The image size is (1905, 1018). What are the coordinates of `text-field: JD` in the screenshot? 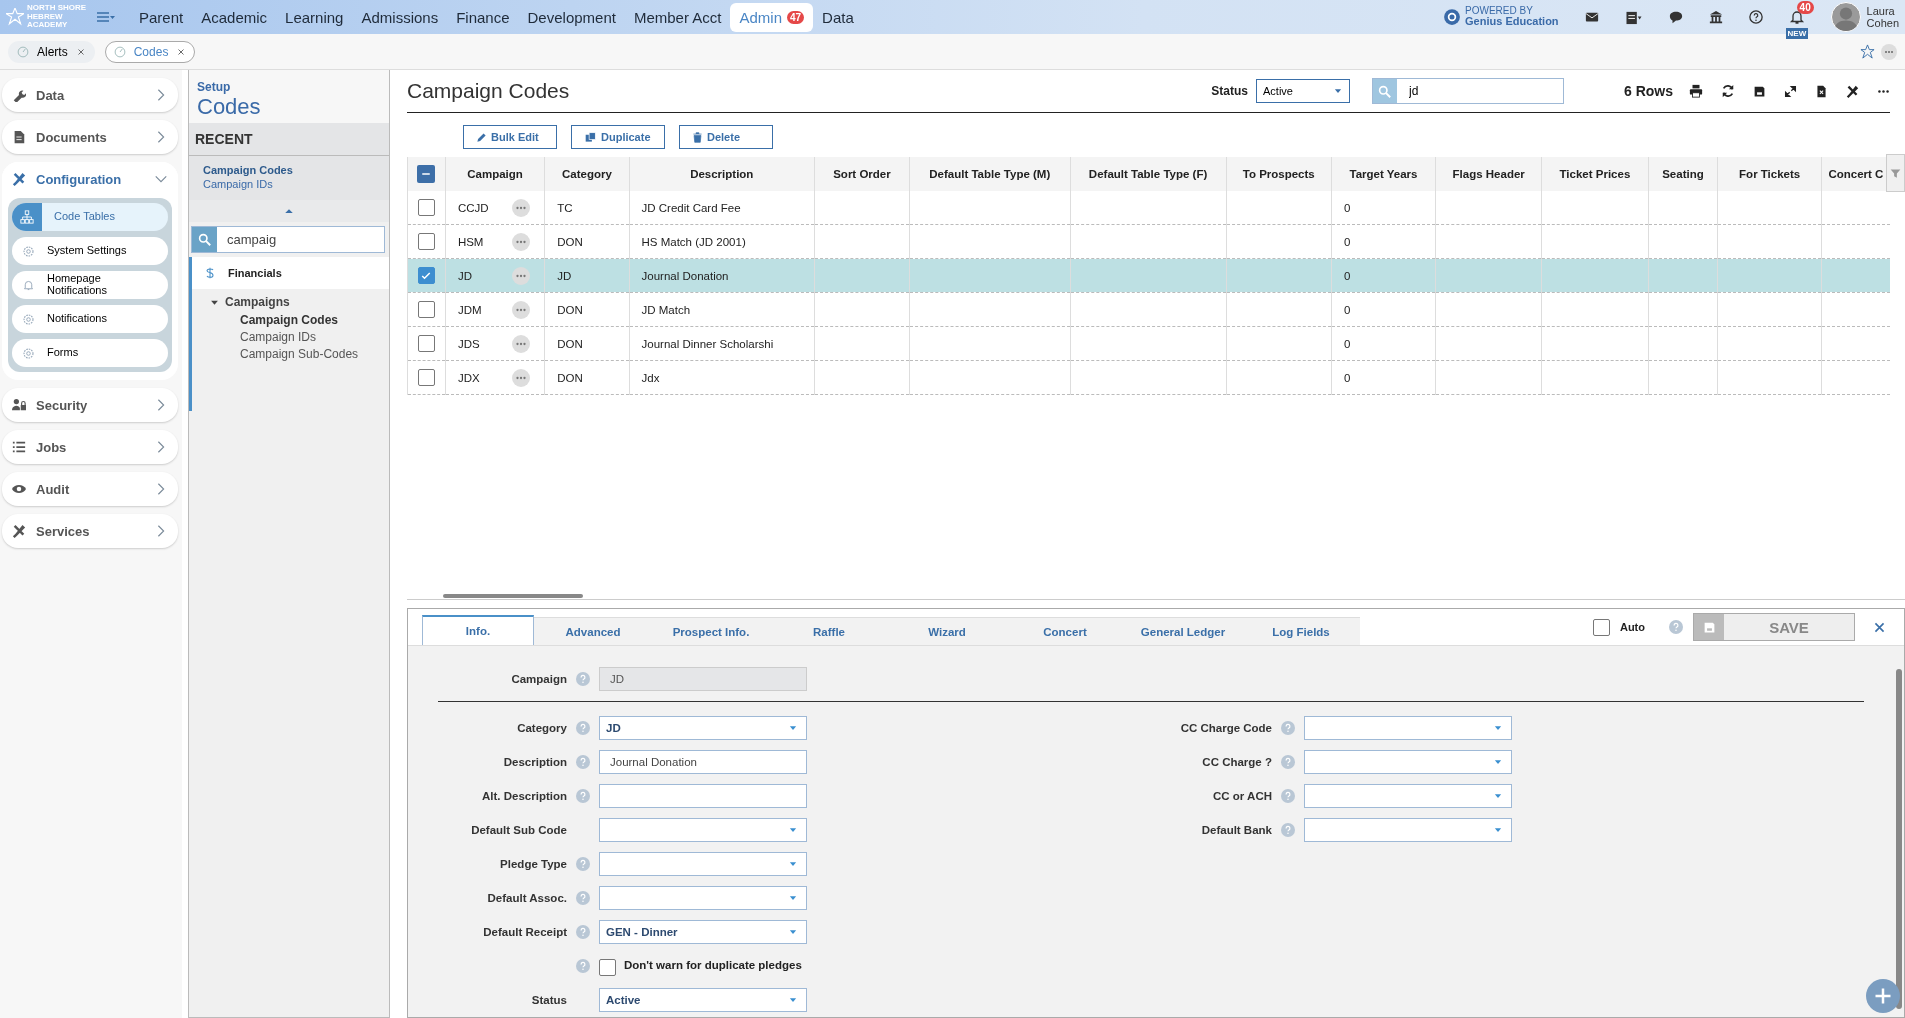 It's located at (703, 679).